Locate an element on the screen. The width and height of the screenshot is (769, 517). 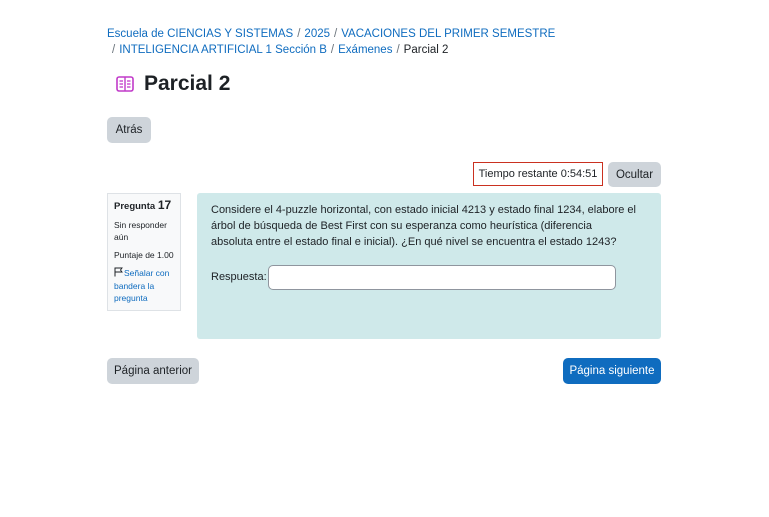
breadcrumb-current: Parcial 2 is located at coordinates (426, 50).